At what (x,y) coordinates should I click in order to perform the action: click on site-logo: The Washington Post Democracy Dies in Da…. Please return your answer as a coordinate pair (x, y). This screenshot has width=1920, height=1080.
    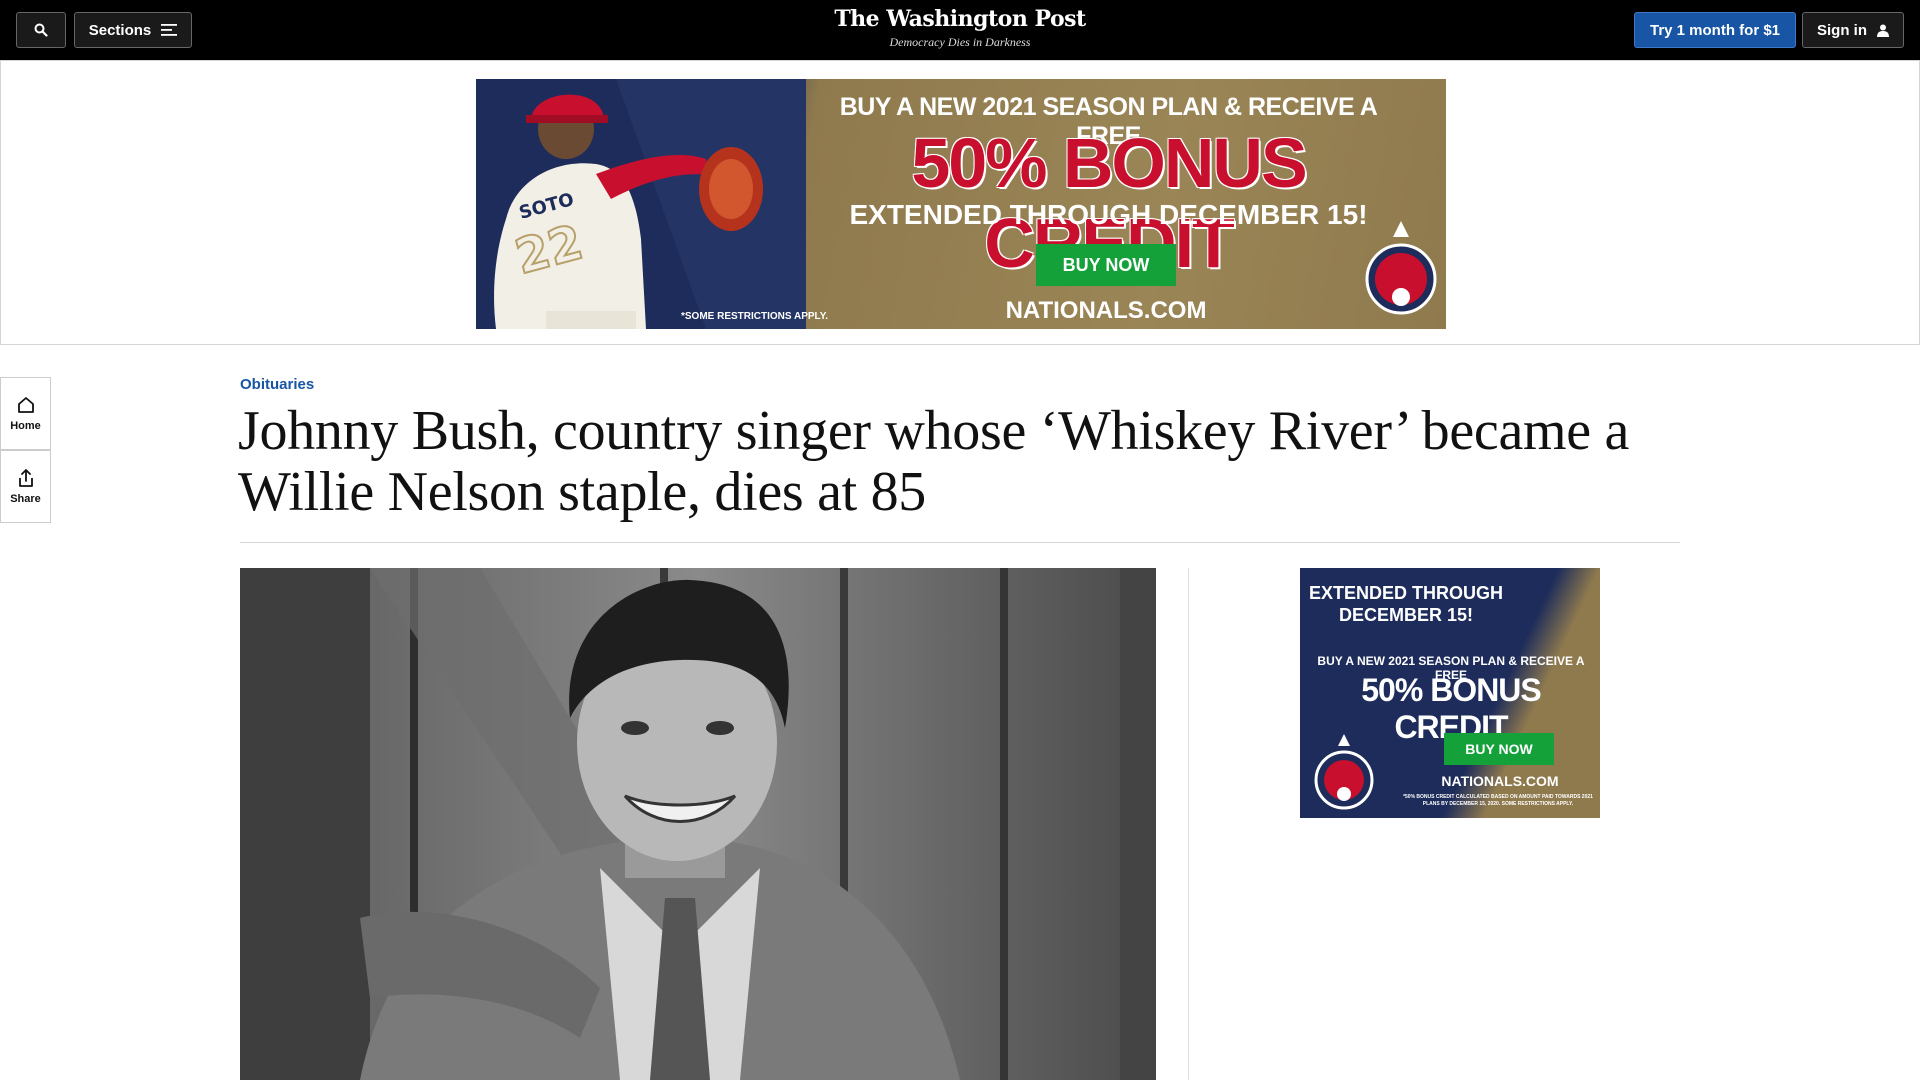
    Looking at the image, I should click on (960, 28).